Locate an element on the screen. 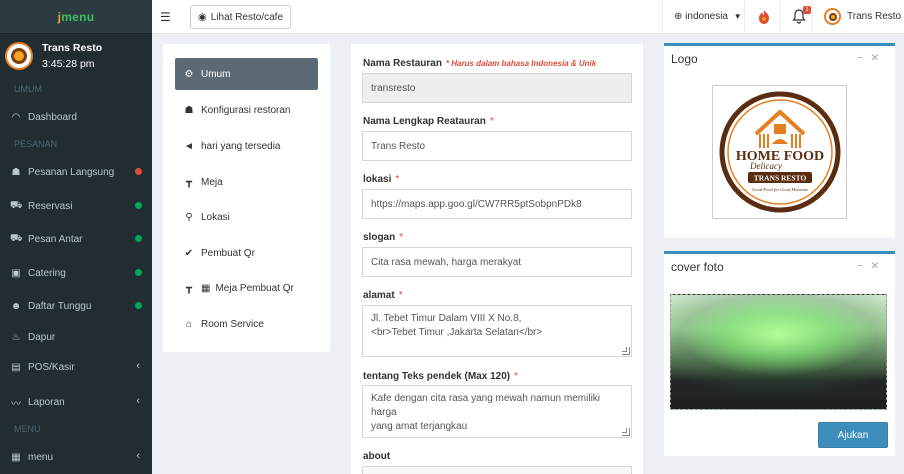 Image resolution: width=904 pixels, height=474 pixels. section-header-menu: MENU is located at coordinates (27, 429).